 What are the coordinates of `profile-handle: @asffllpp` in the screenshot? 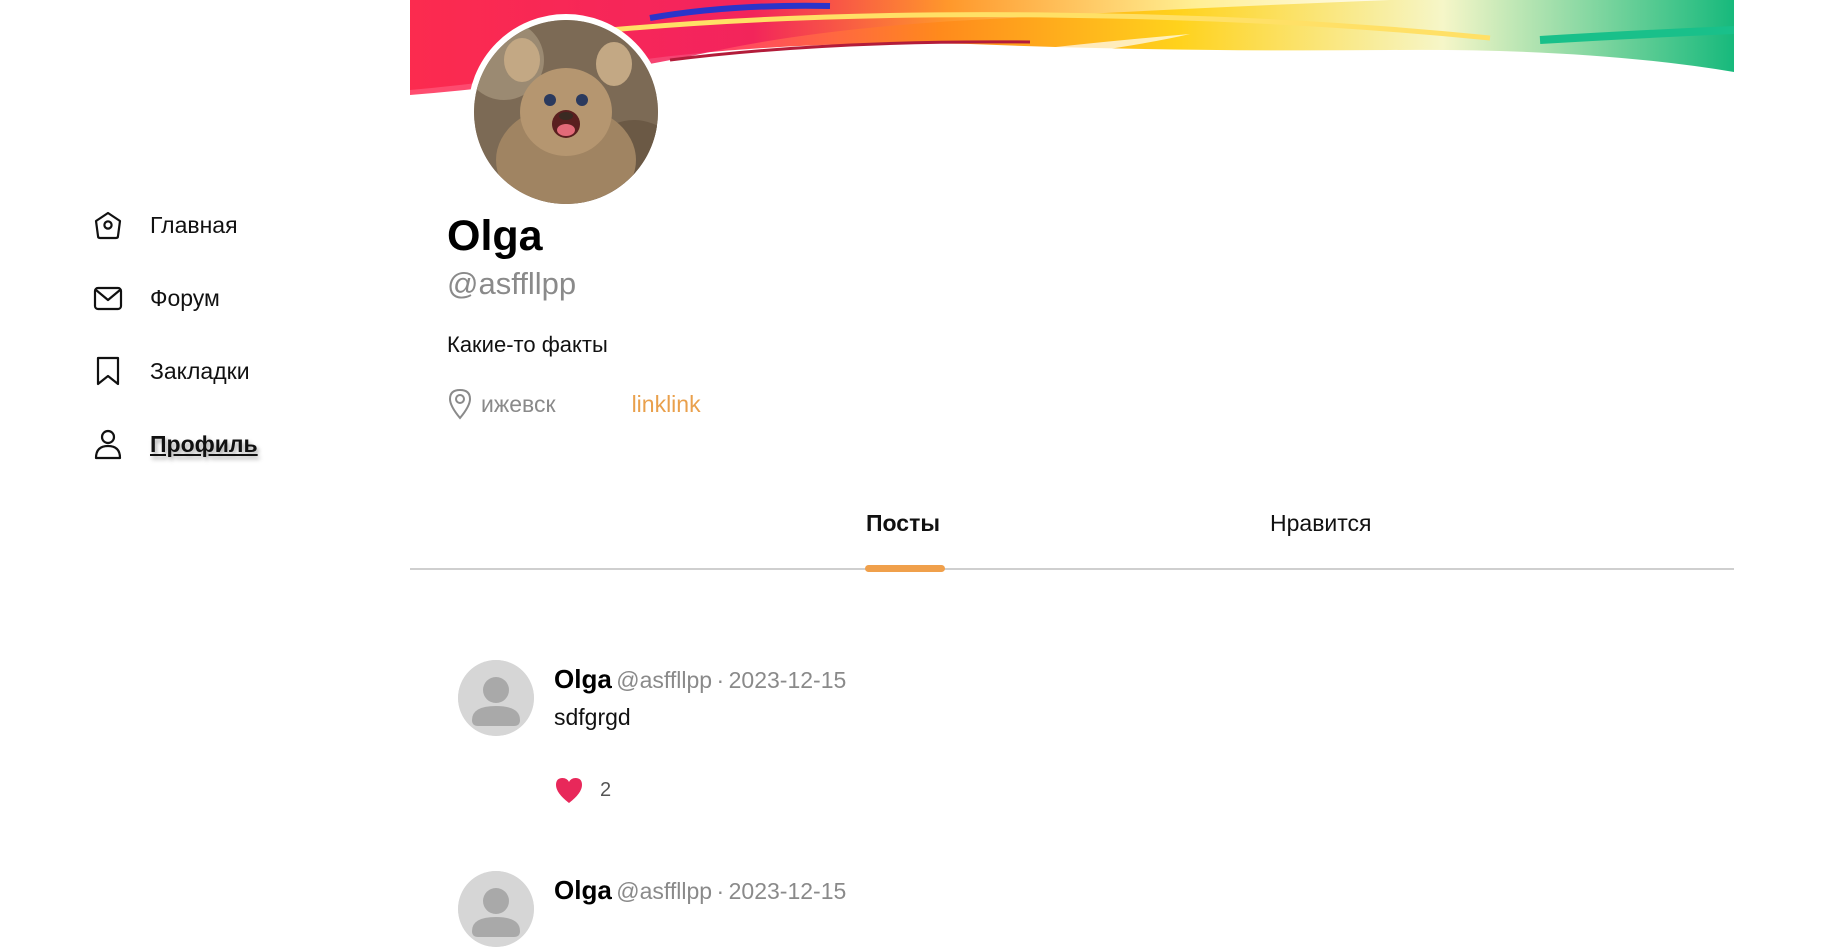 It's located at (512, 283).